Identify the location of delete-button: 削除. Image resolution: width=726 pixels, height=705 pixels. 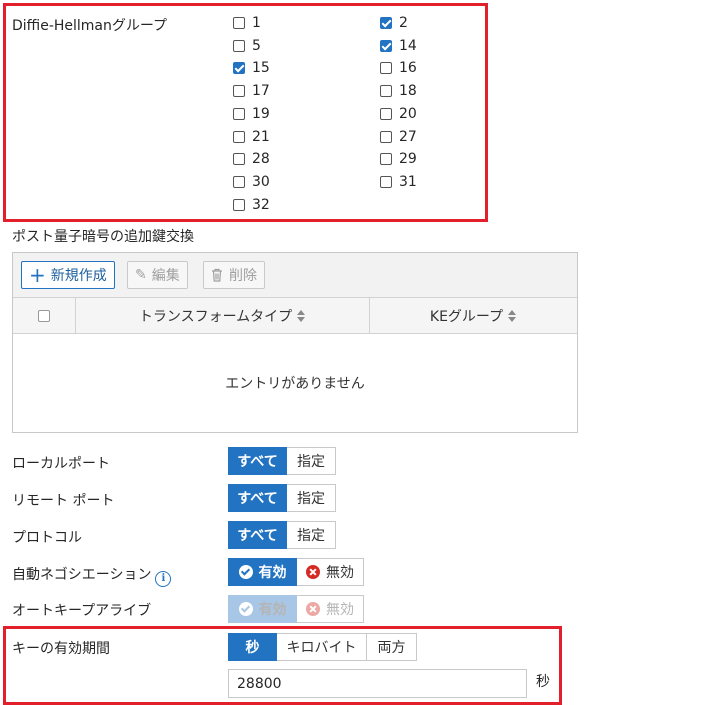
(234, 275).